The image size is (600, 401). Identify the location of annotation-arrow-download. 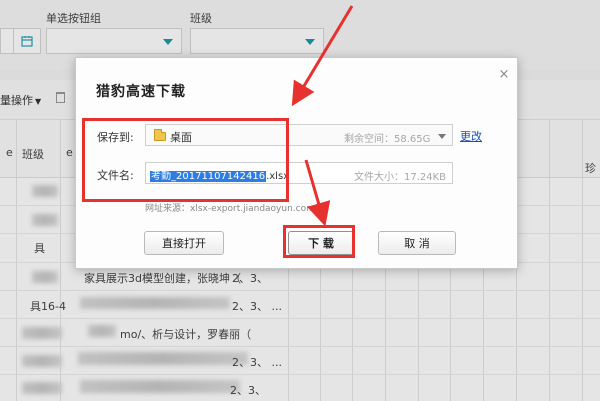
(317, 193).